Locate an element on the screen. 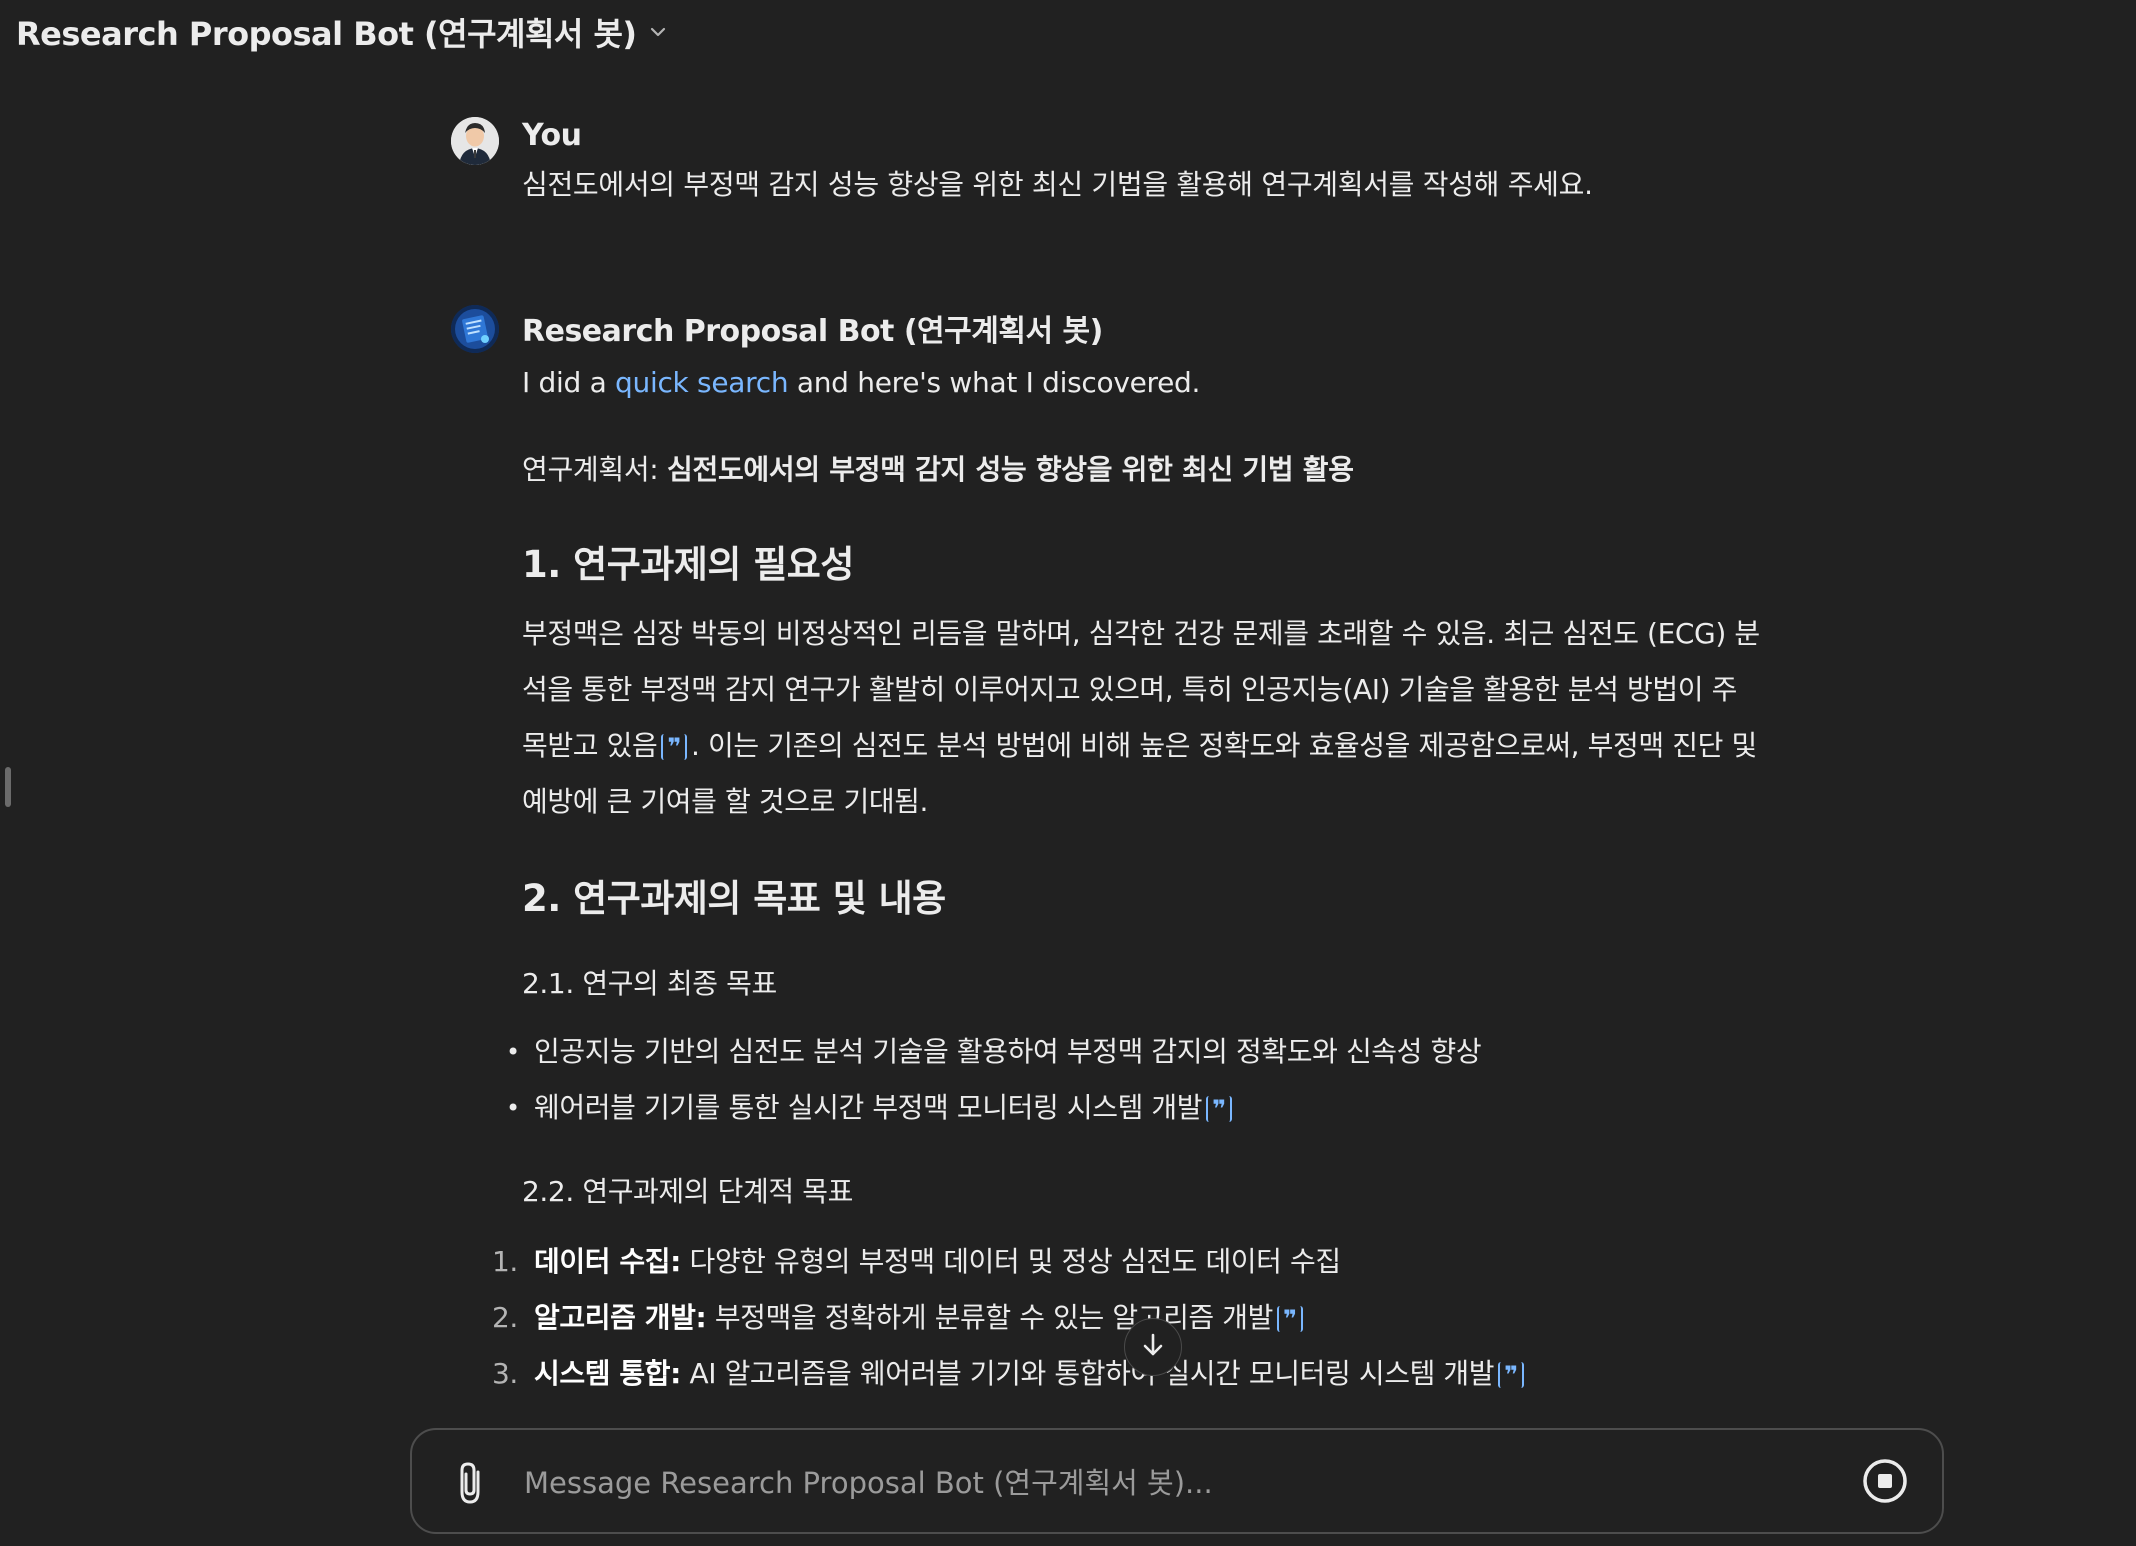 This screenshot has width=2136, height=1546. subsection-2-2: 2.2. 연구과제의 단계적 목표 is located at coordinates (687, 1191).